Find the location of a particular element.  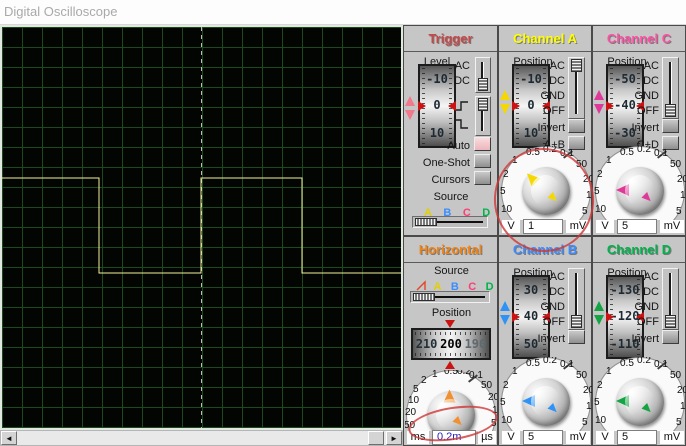

dial-pointer-up-icon is located at coordinates (450, 365).